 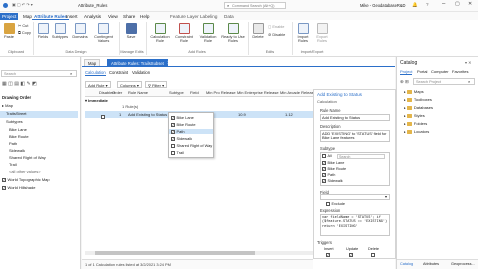 I want to click on notifications-icon: 🔔, so click(x=415, y=5).